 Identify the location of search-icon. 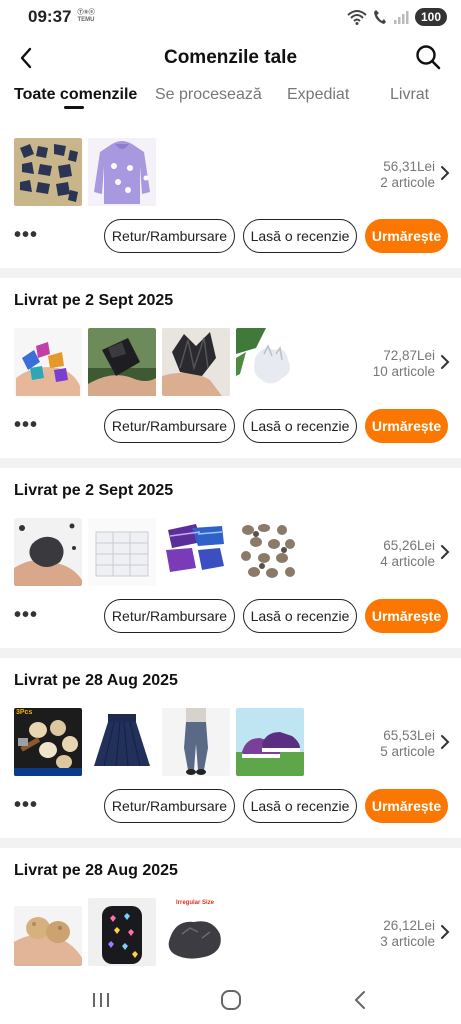
(428, 57).